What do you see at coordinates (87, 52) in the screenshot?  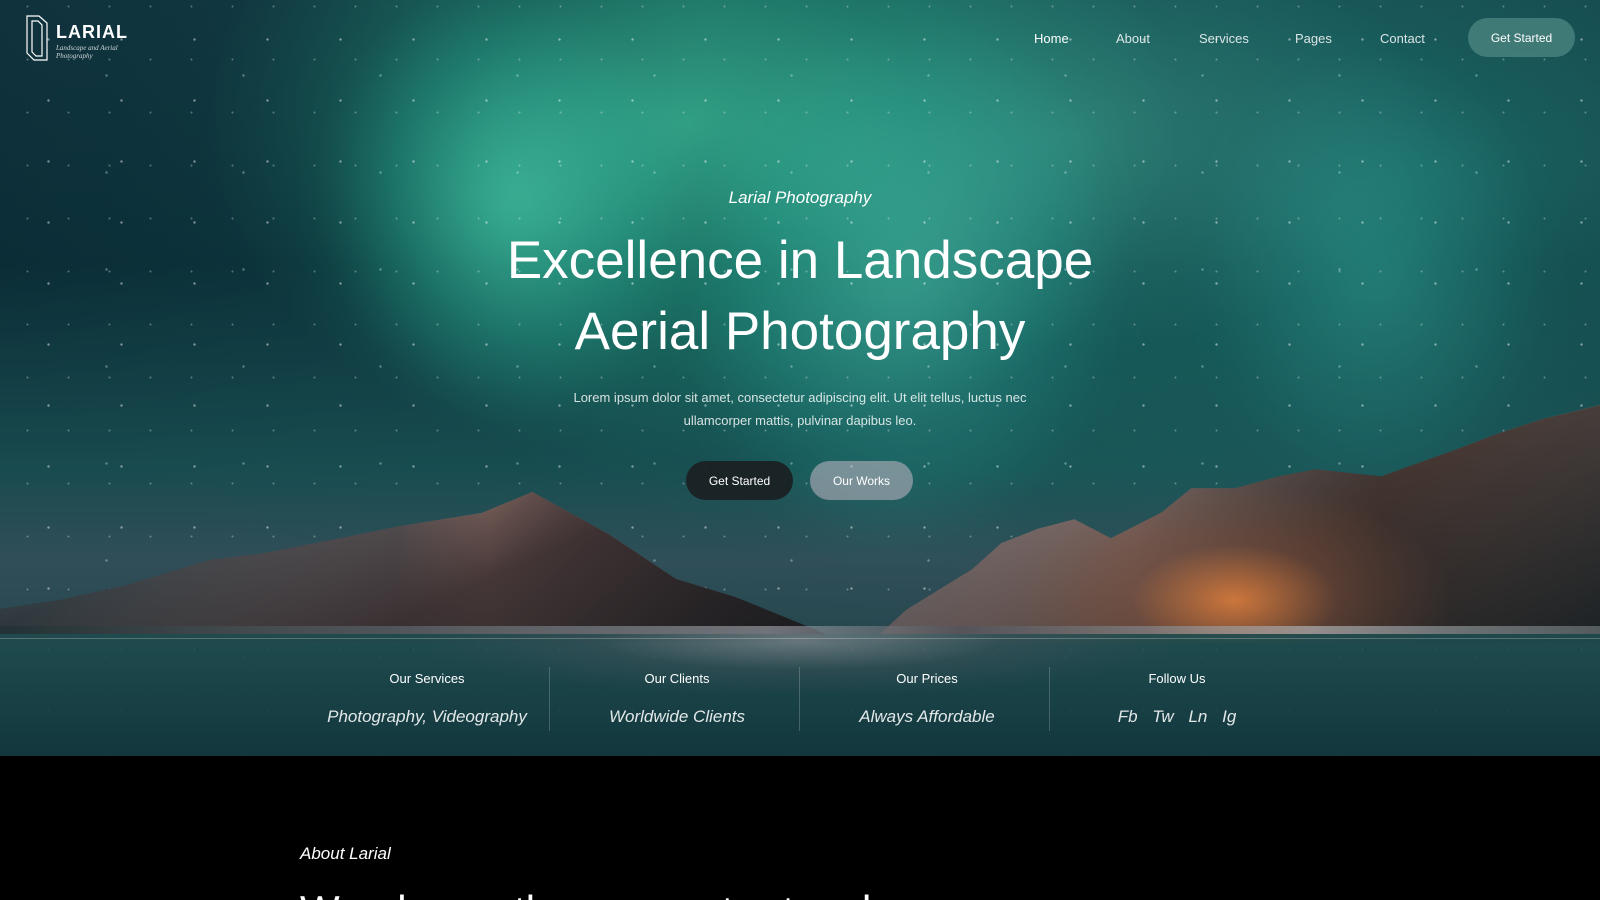 I see `brand-tagline: Landscape and Aerial Photography` at bounding box center [87, 52].